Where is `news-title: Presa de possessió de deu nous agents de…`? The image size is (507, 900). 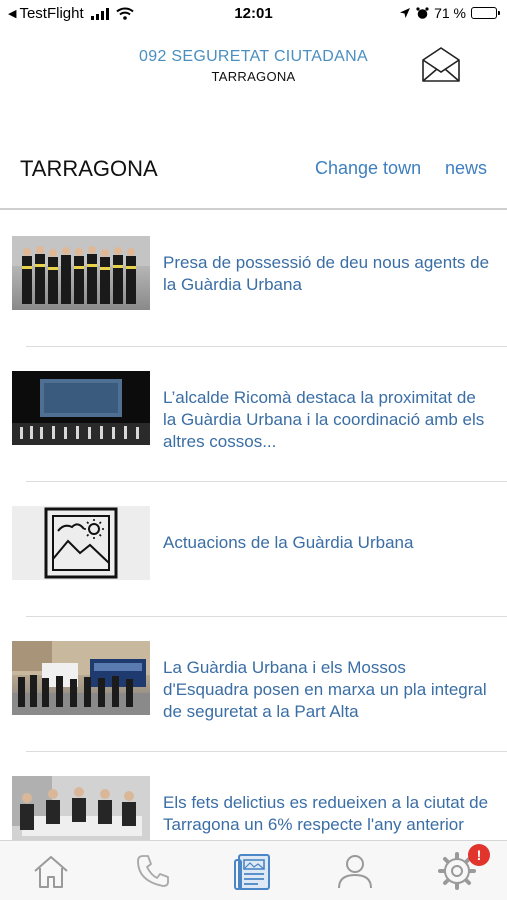 news-title: Presa de possessió de deu nous agents de… is located at coordinates (328, 274).